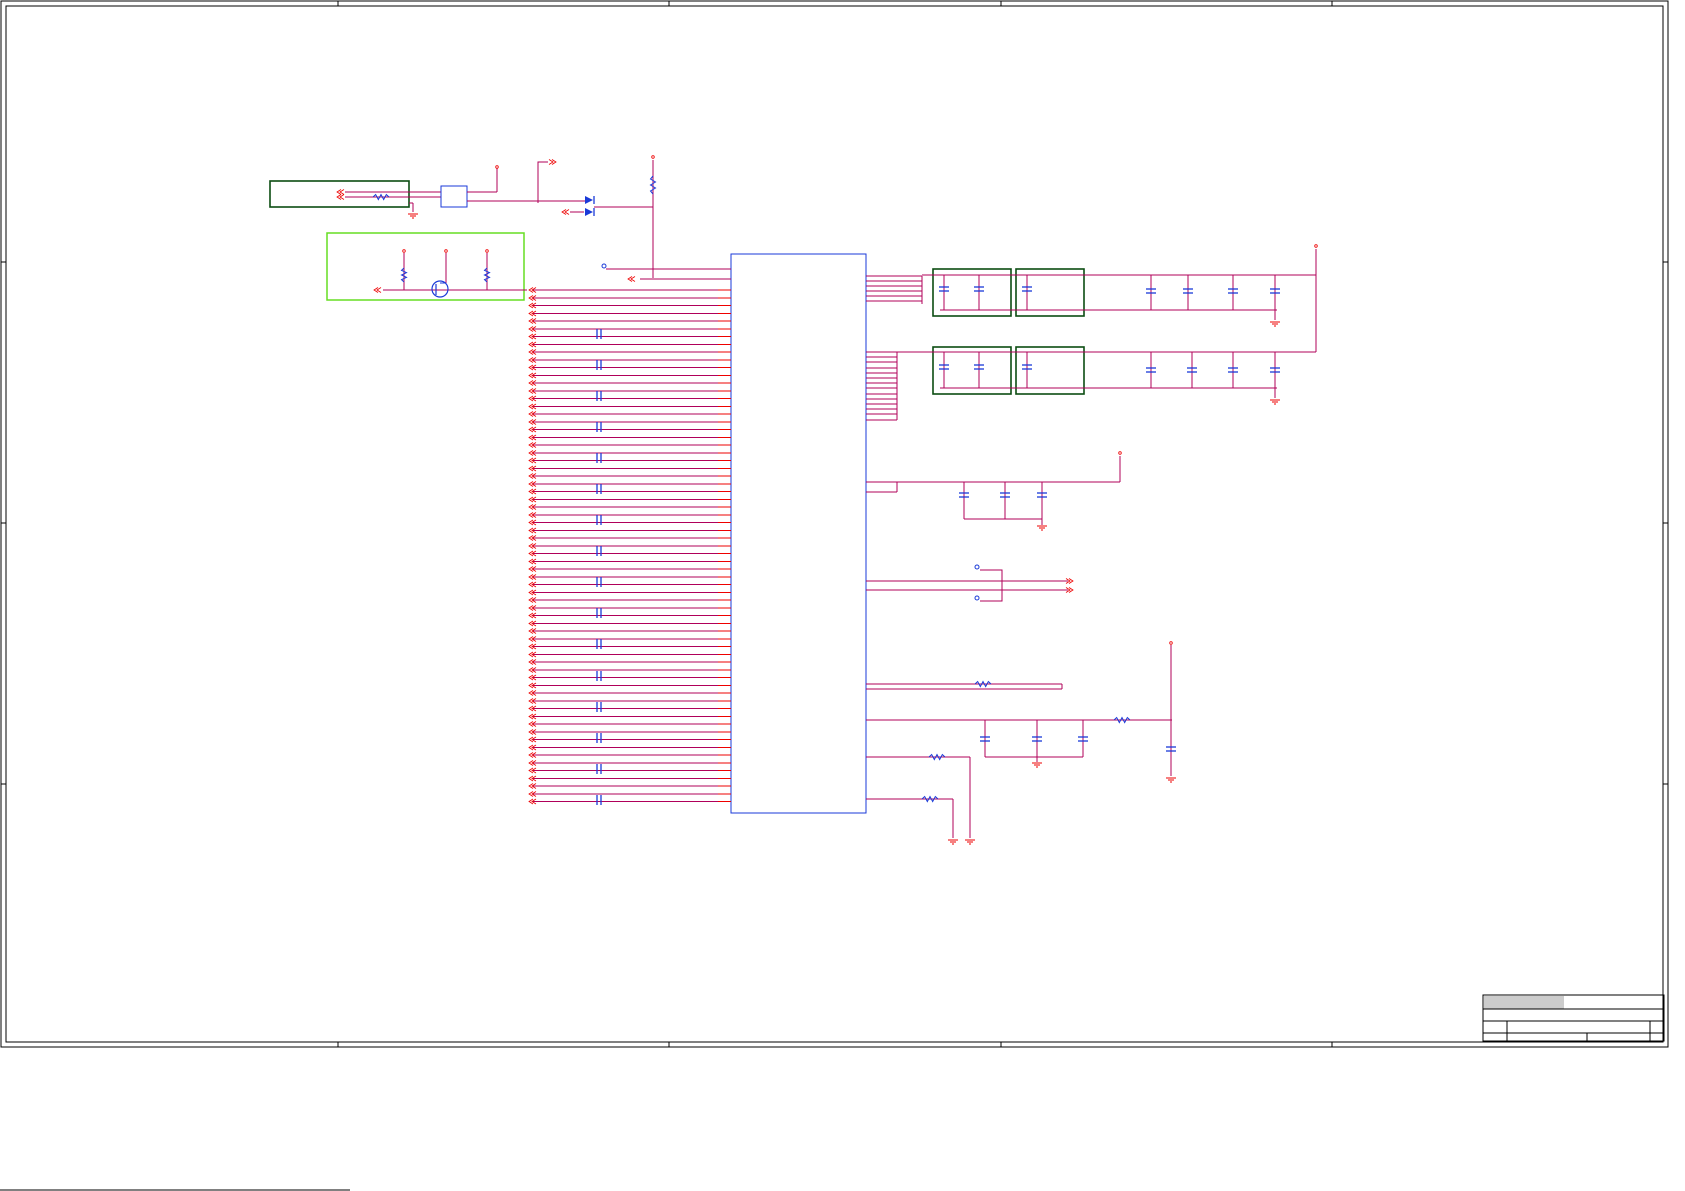 This screenshot has height=1191, width=1685. Describe the element at coordinates (454, 196) in the screenshot. I see `regulator-ic-body` at that location.